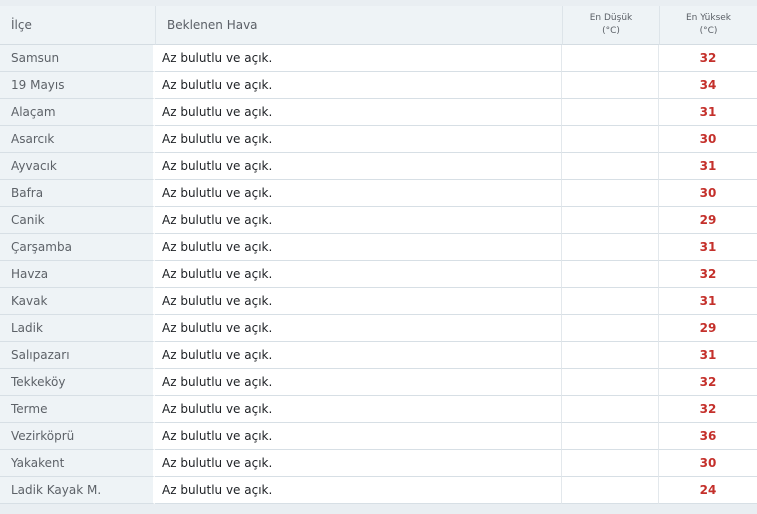  I want to click on district-cell: Kavak, so click(77, 301).